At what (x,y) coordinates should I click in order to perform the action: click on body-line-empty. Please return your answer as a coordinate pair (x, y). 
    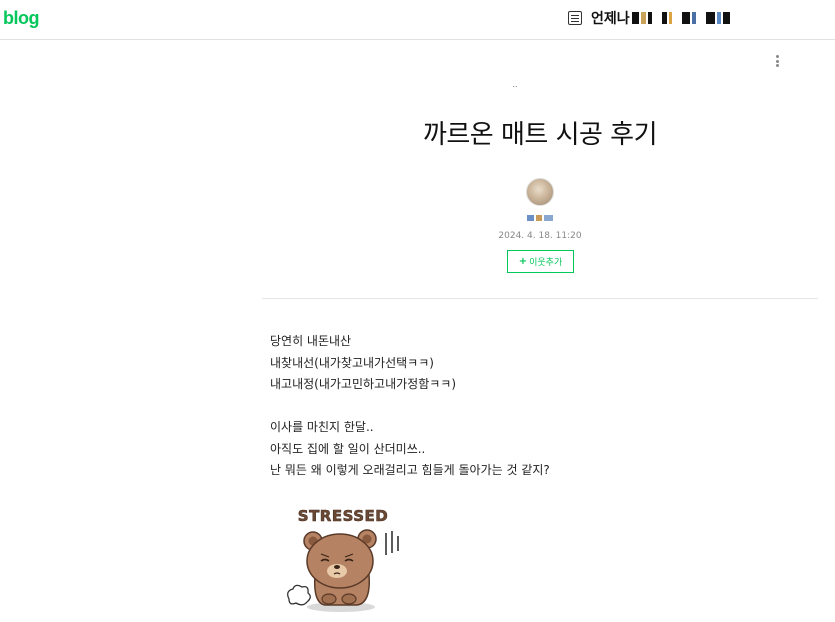
    Looking at the image, I should click on (540, 407).